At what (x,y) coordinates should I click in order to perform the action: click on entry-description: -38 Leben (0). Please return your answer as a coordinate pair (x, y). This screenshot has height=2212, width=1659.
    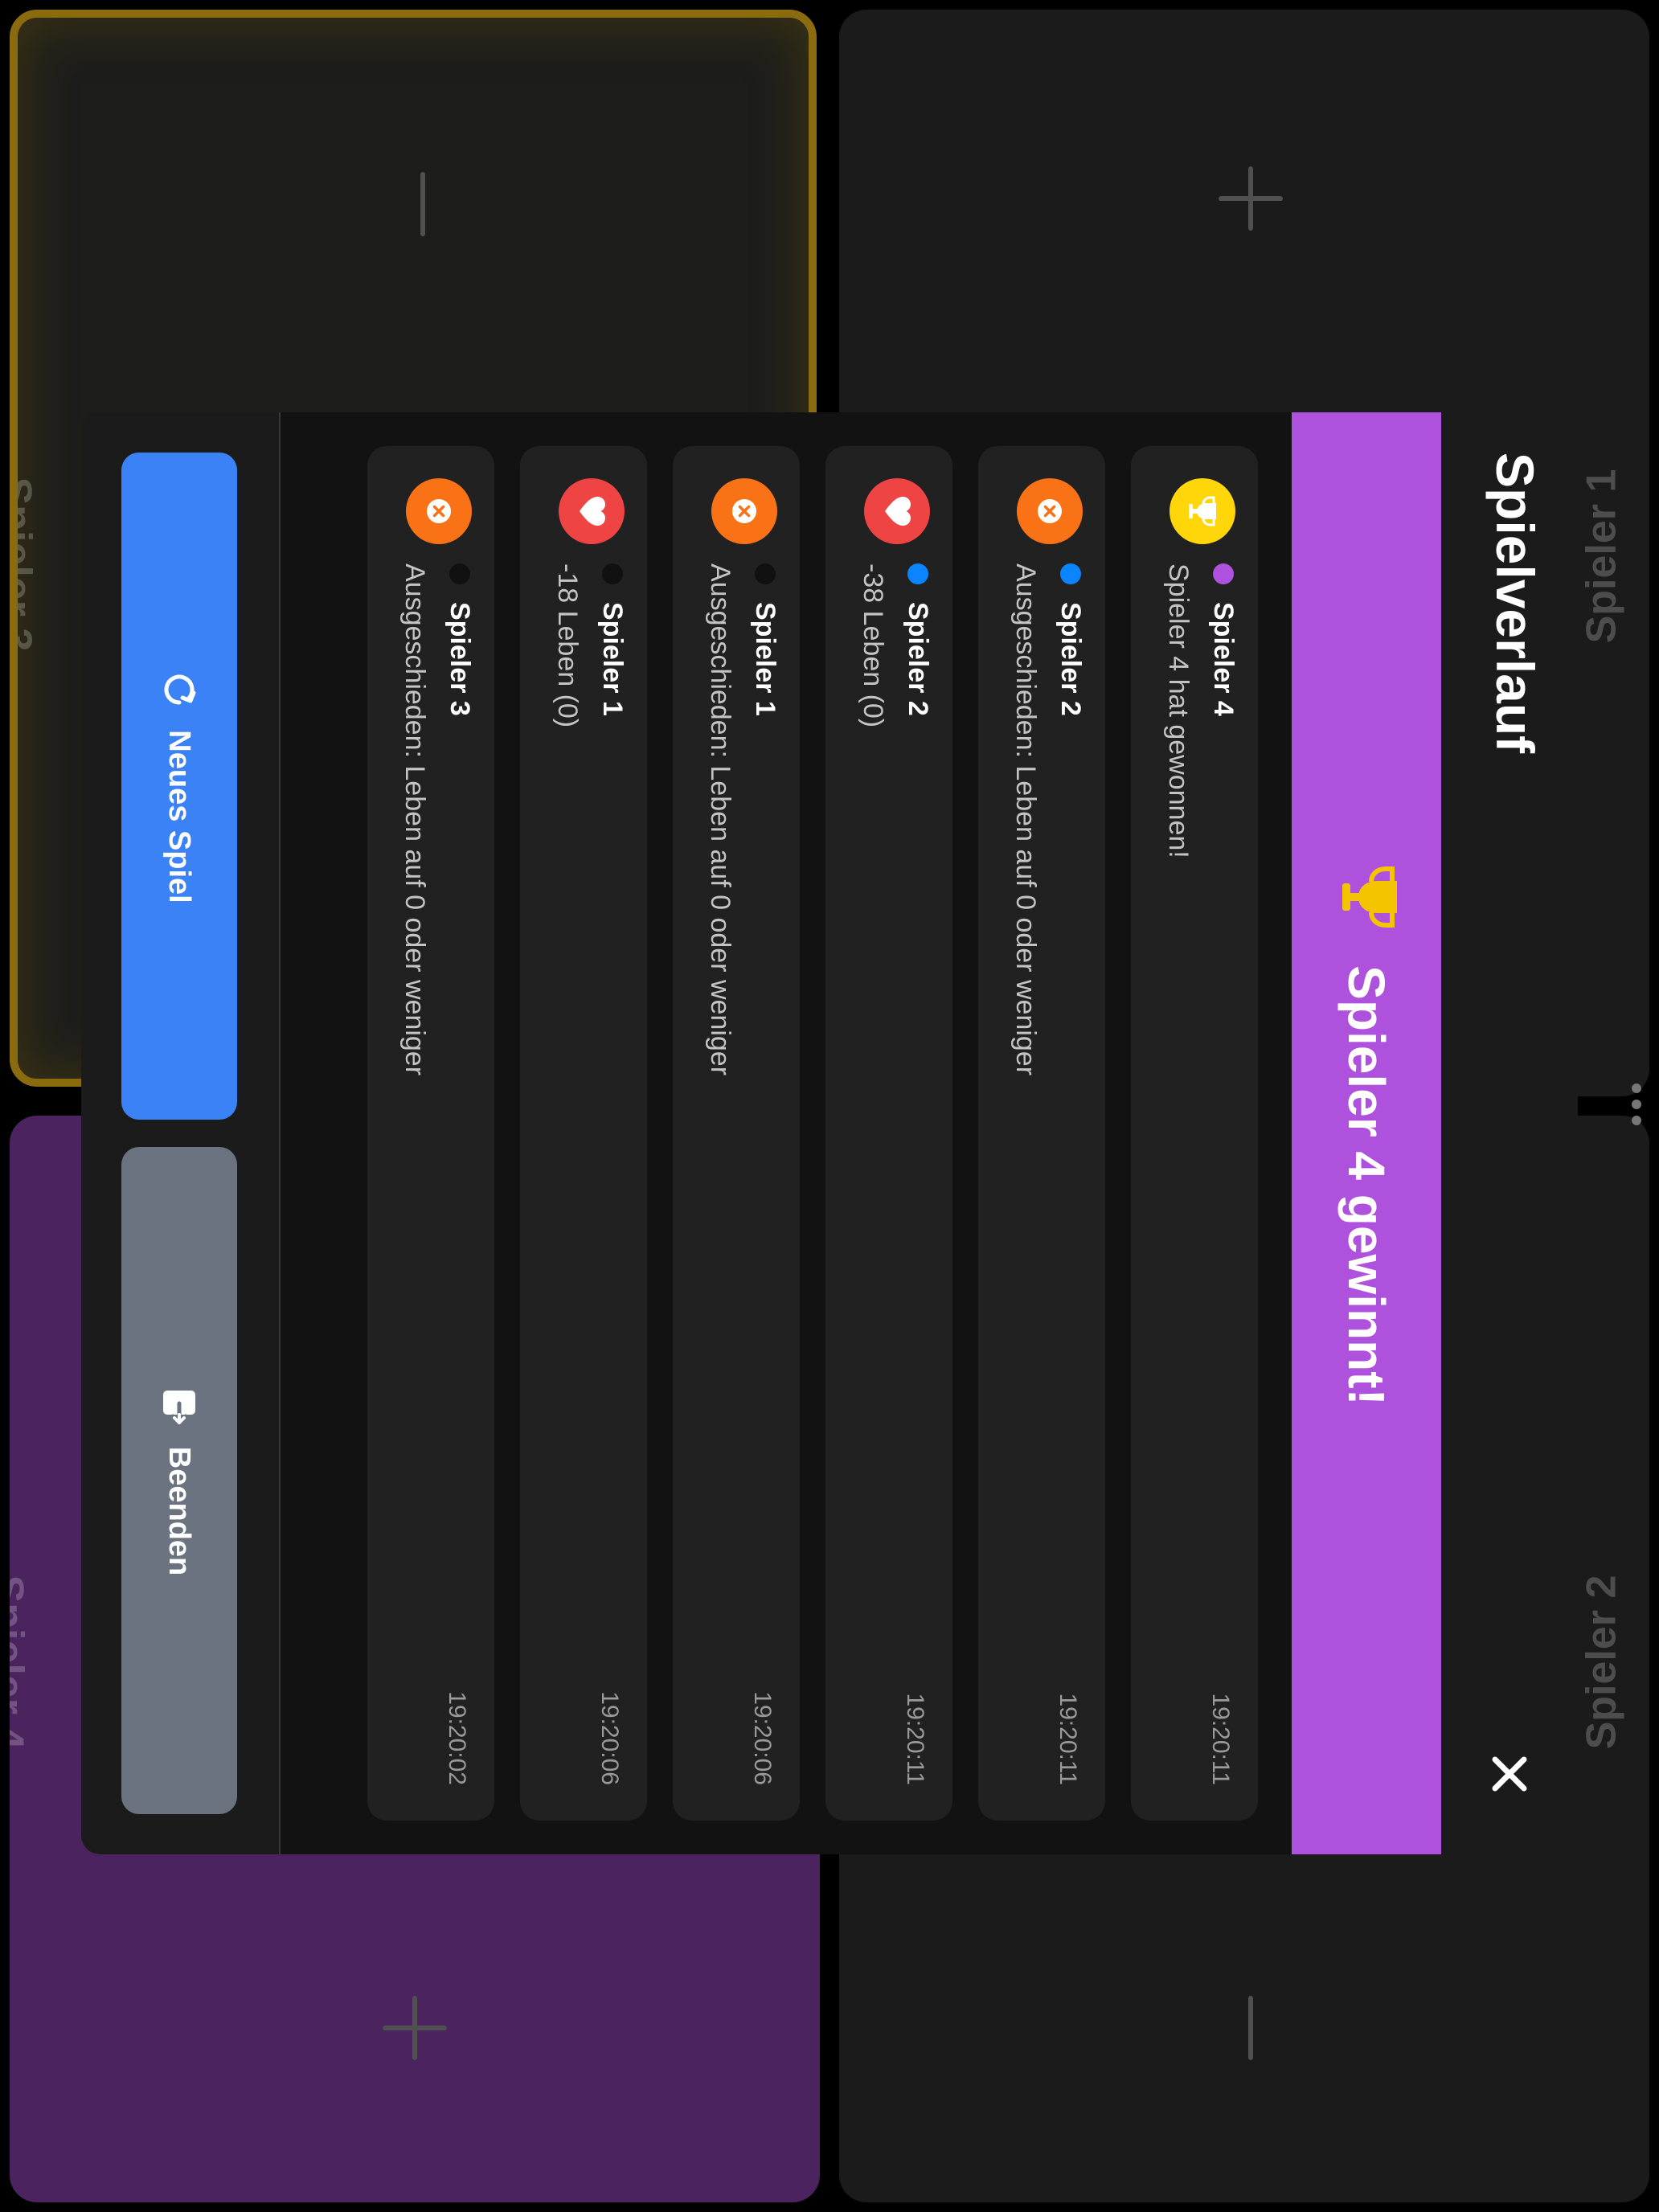
    Looking at the image, I should click on (873, 645).